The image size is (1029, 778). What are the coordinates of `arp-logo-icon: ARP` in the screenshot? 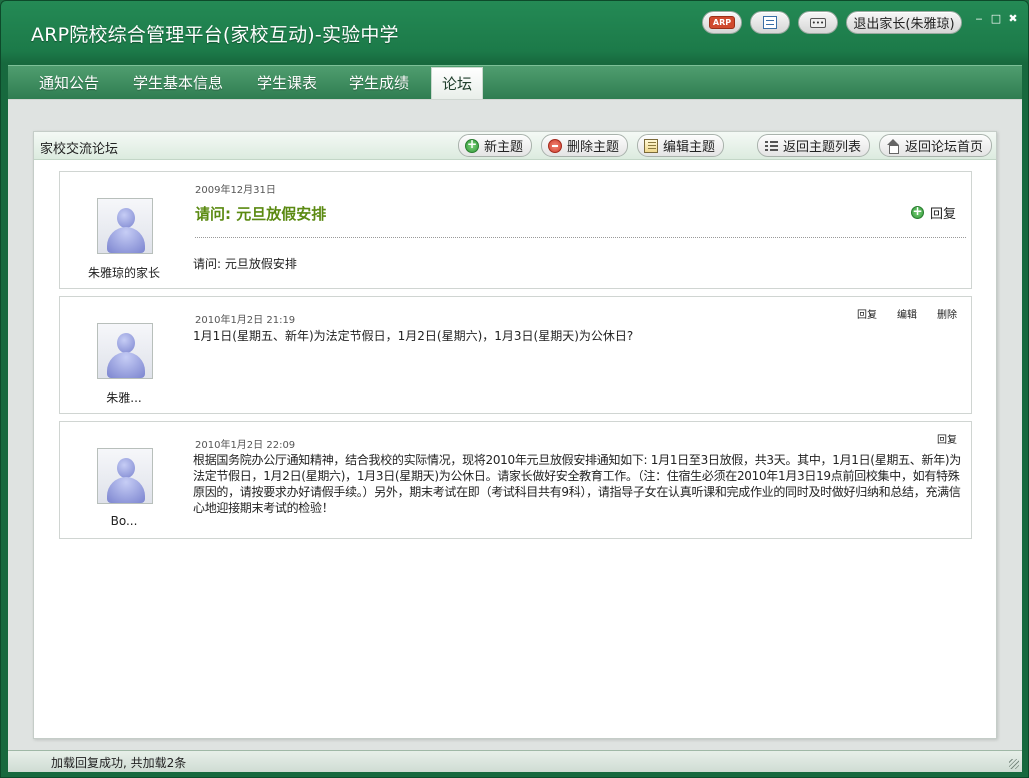 It's located at (722, 22).